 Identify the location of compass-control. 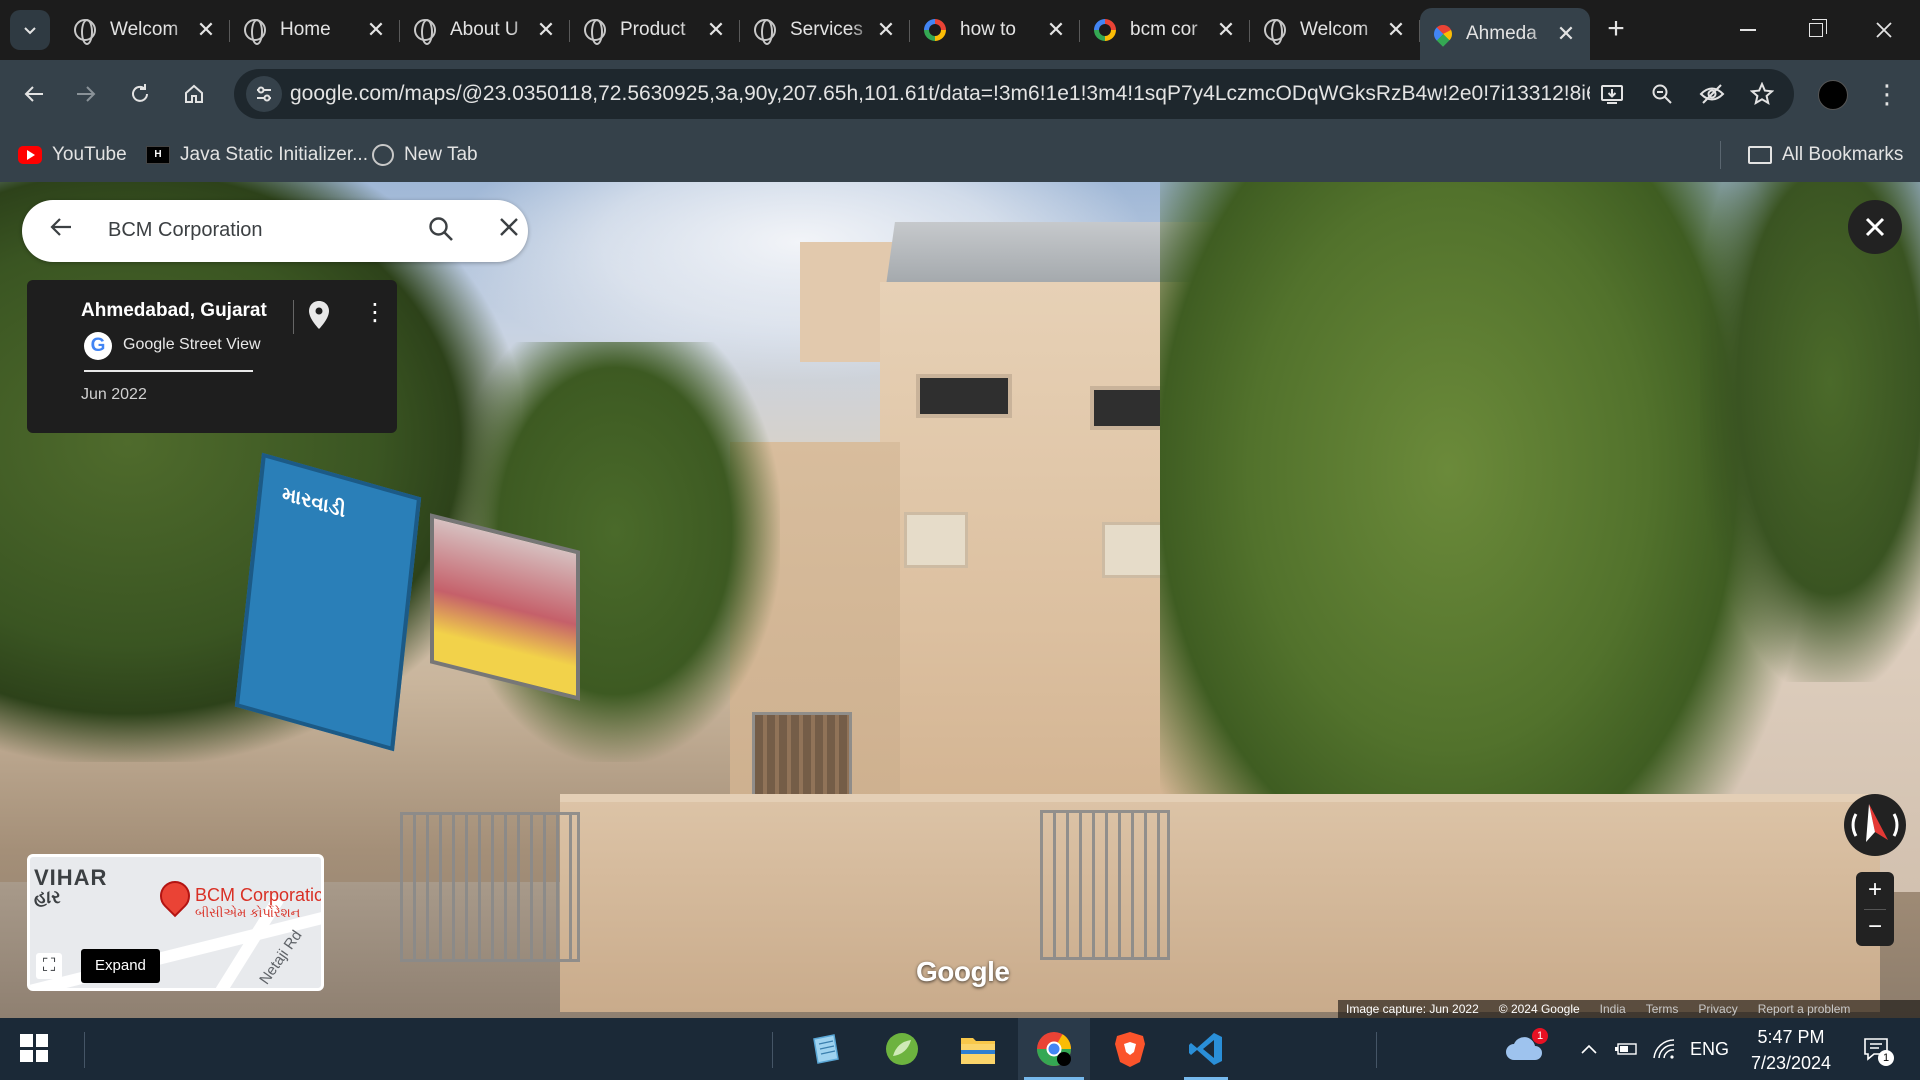
(1875, 825).